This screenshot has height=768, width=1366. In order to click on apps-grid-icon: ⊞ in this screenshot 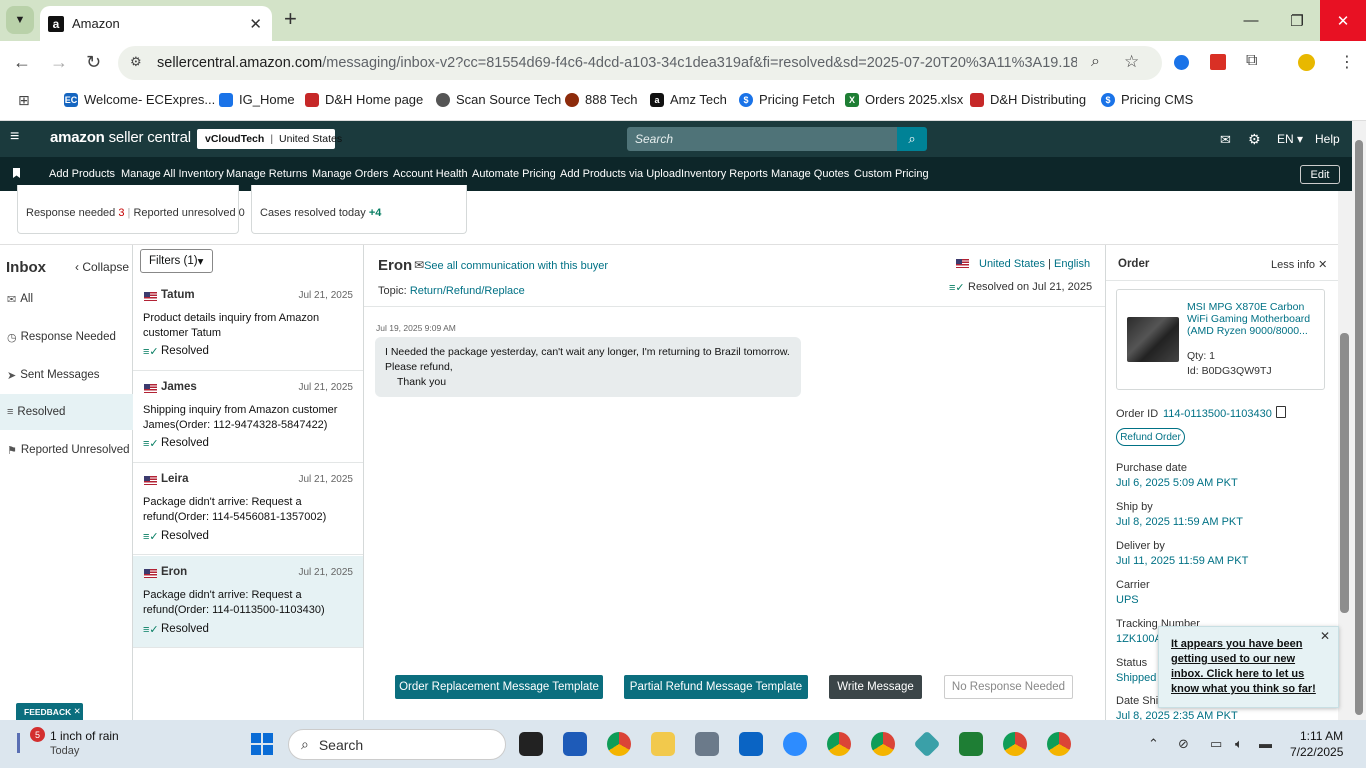, I will do `click(24, 100)`.